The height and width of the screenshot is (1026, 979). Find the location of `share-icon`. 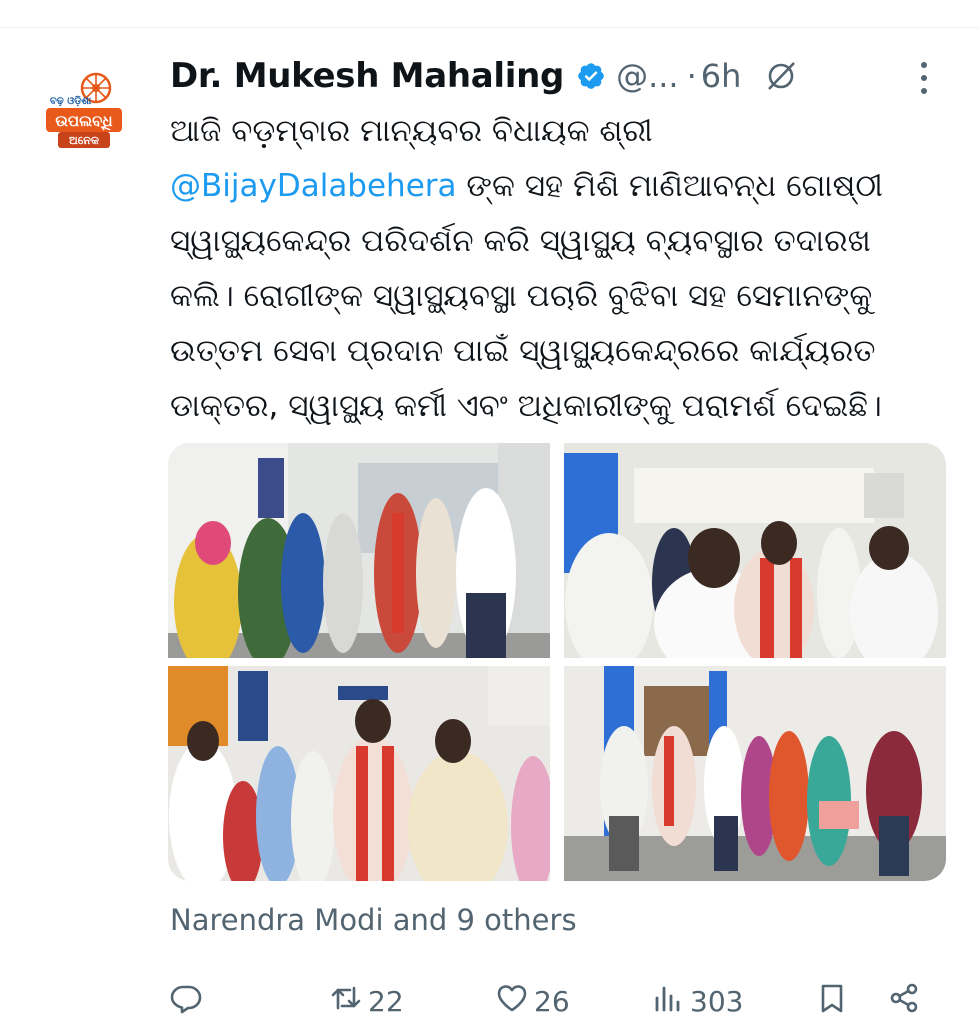

share-icon is located at coordinates (904, 1001).